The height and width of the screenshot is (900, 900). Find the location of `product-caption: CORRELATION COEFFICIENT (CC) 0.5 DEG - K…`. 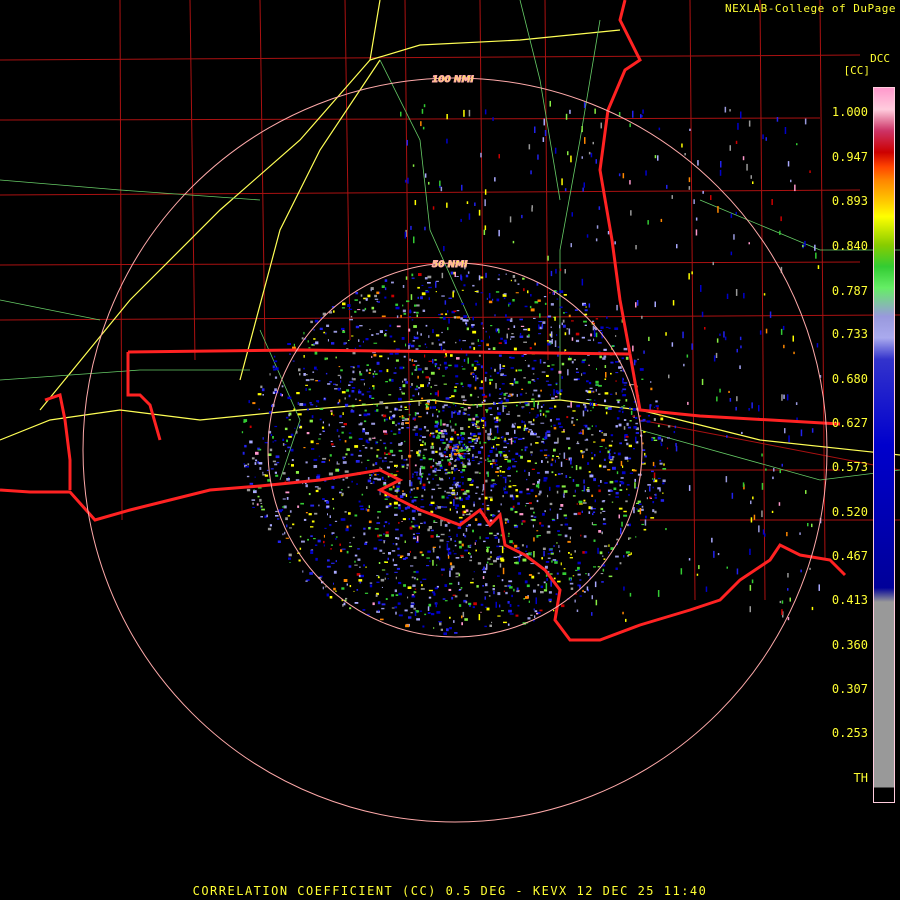

product-caption: CORRELATION COEFFICIENT (CC) 0.5 DEG - K… is located at coordinates (450, 891).